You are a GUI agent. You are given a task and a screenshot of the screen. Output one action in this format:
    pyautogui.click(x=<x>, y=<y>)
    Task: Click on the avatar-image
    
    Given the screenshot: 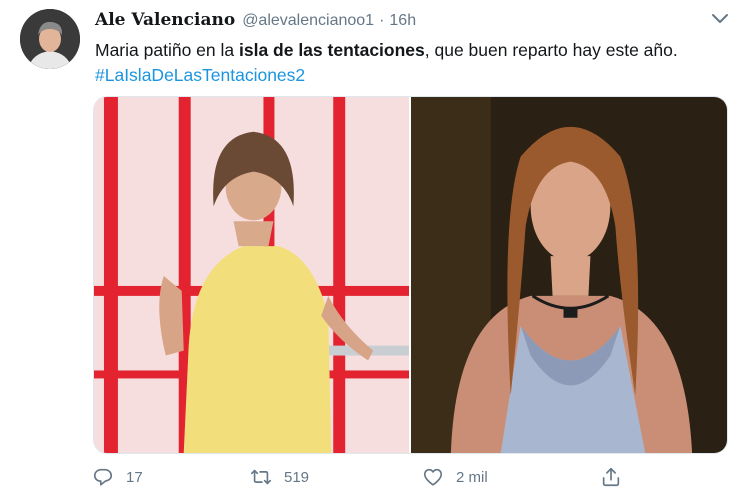 What is the action you would take?
    pyautogui.click(x=50, y=39)
    